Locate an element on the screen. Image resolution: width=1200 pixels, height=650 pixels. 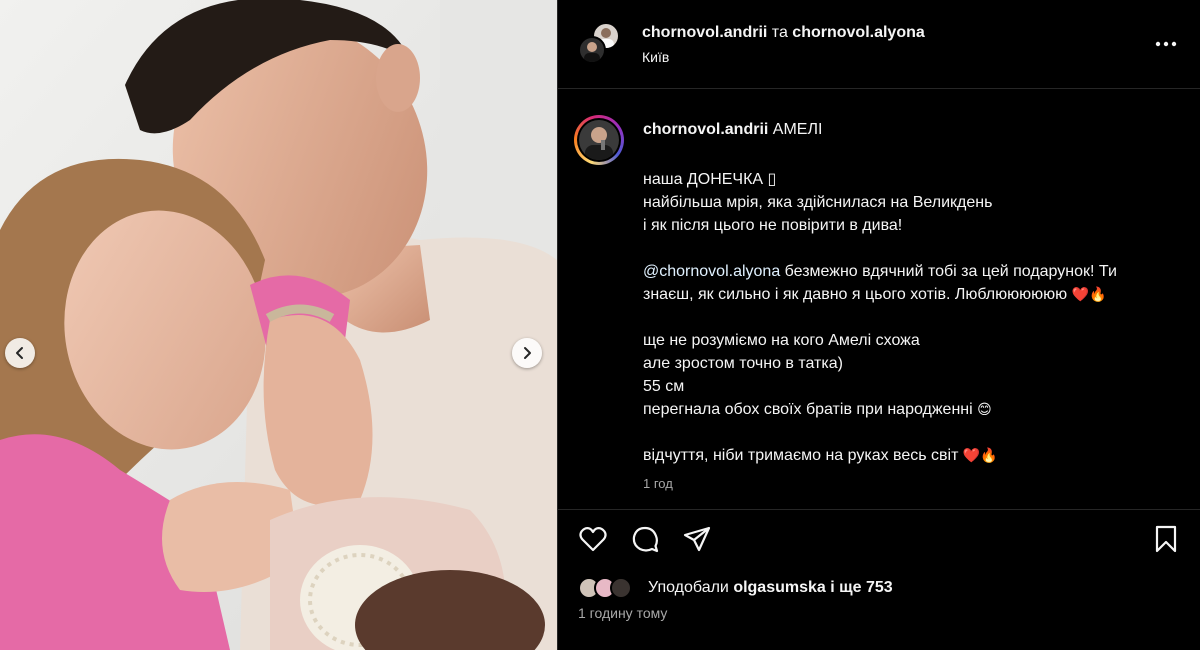
likes-summary: Уподобали olgasumska і ще 753 is located at coordinates (735, 588).